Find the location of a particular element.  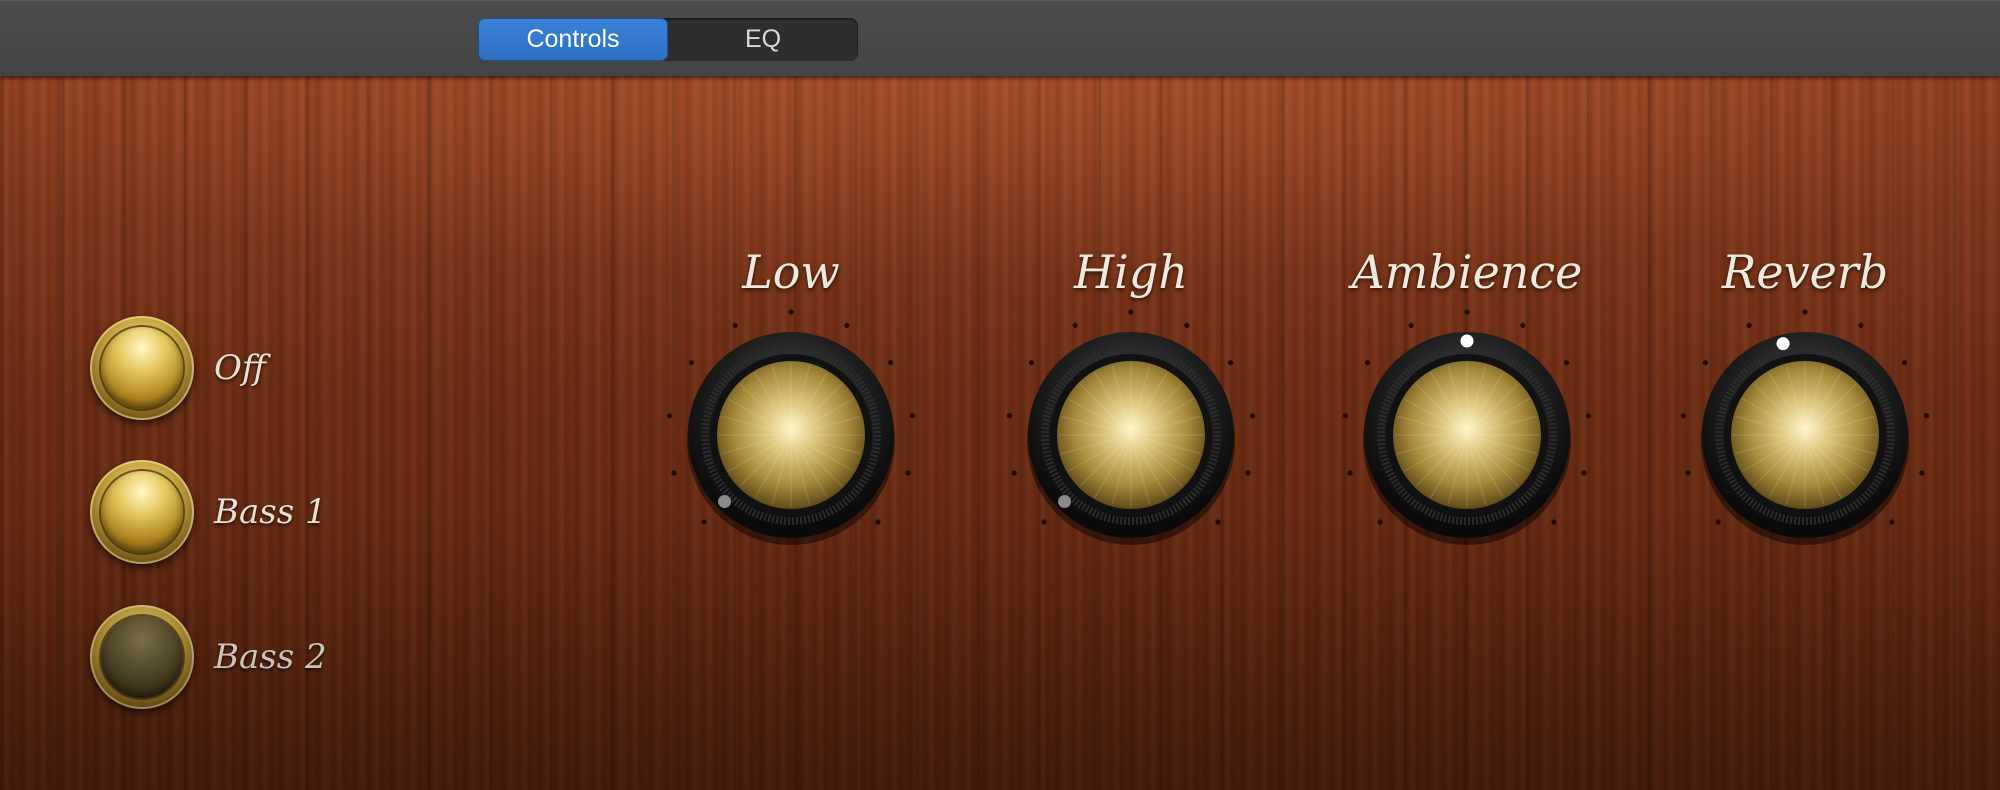

bass-2-toggle-button is located at coordinates (142, 657).